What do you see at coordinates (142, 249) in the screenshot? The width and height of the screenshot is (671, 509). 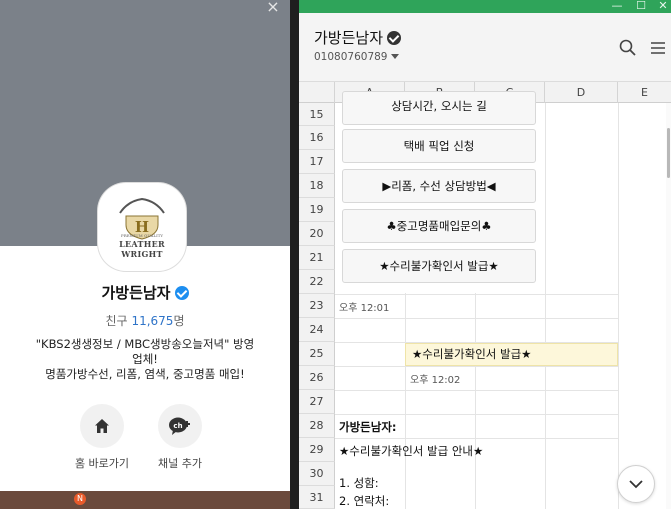 I see `logo-brand: LEATHER WRIGHT` at bounding box center [142, 249].